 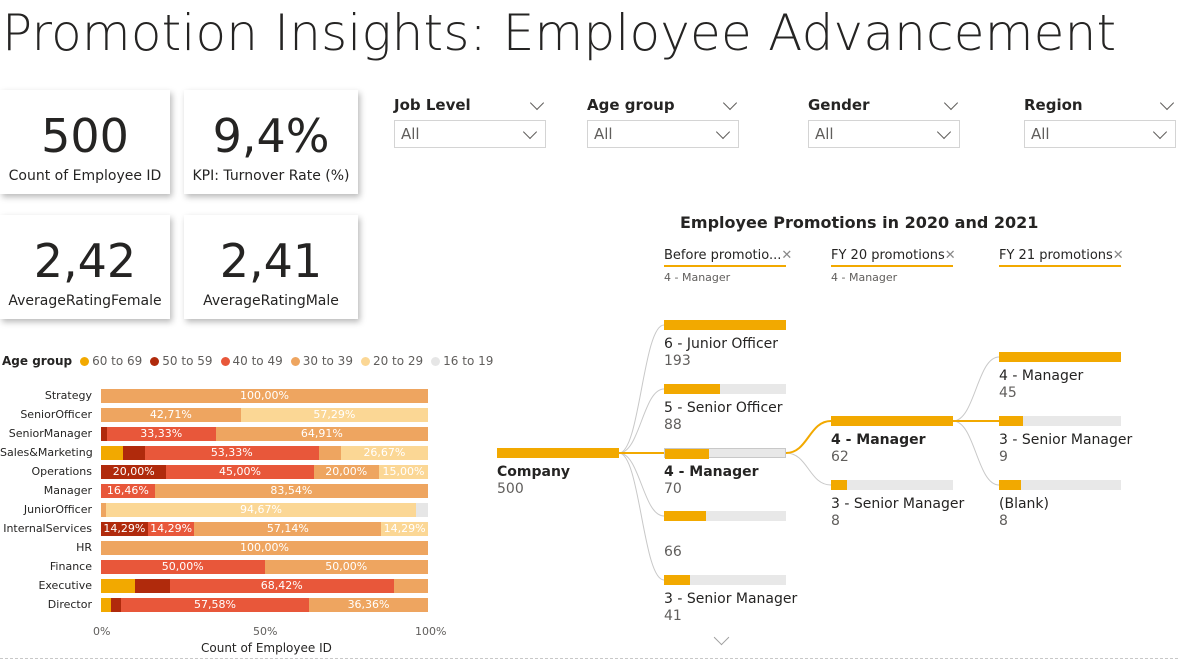 What do you see at coordinates (893, 266) in the screenshot?
I see `tree-level-fy20: FY 20 promotions ✕ 4 - Manager` at bounding box center [893, 266].